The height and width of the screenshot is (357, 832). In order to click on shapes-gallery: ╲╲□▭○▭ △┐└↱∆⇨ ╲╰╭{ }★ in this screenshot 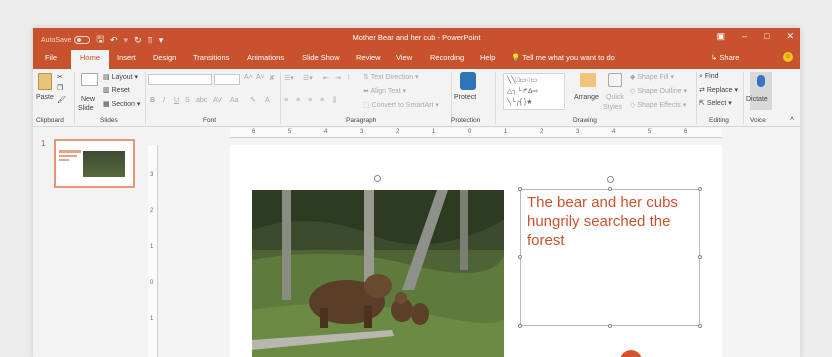, I will do `click(534, 91)`.